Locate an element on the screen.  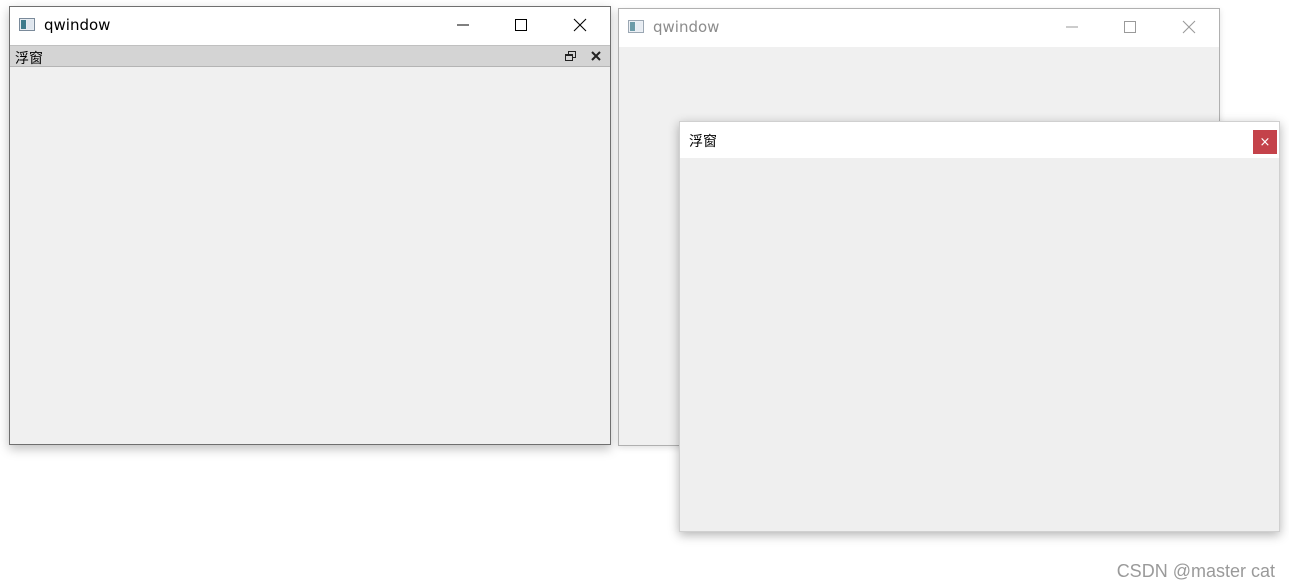
float-restore-icon is located at coordinates (570, 56).